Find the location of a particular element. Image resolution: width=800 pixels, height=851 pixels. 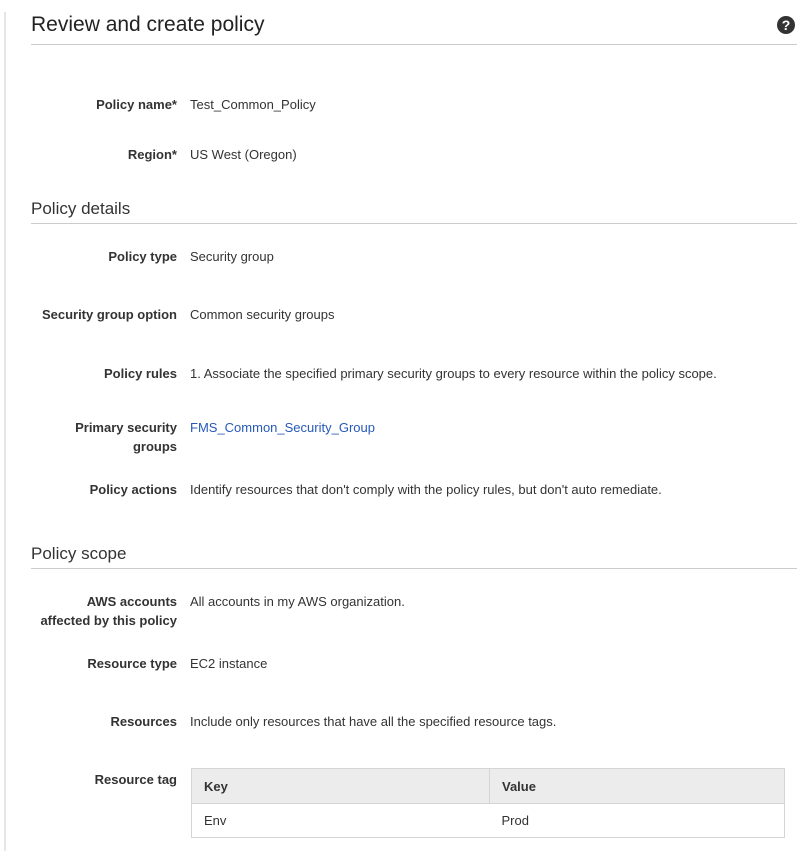

left-border is located at coordinates (5, 431).